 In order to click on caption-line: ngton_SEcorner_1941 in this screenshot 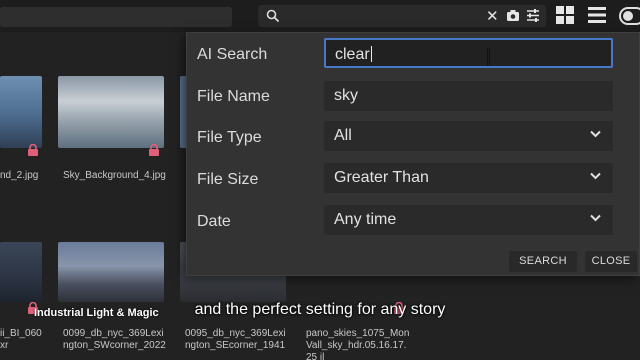, I will do `click(235, 345)`.